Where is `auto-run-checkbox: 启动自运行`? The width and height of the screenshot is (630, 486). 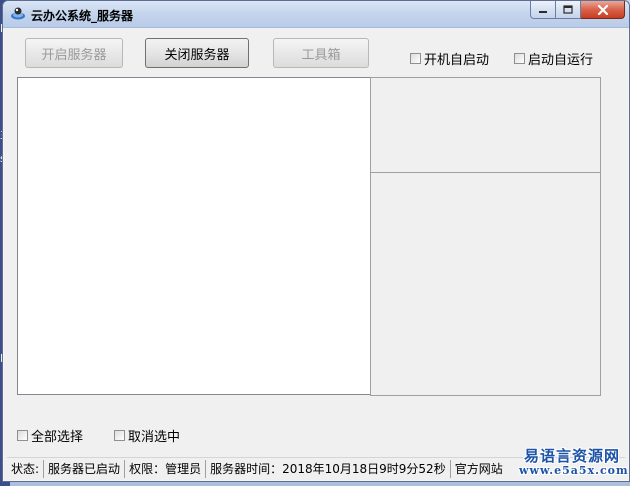 auto-run-checkbox: 启动自运行 is located at coordinates (553, 58).